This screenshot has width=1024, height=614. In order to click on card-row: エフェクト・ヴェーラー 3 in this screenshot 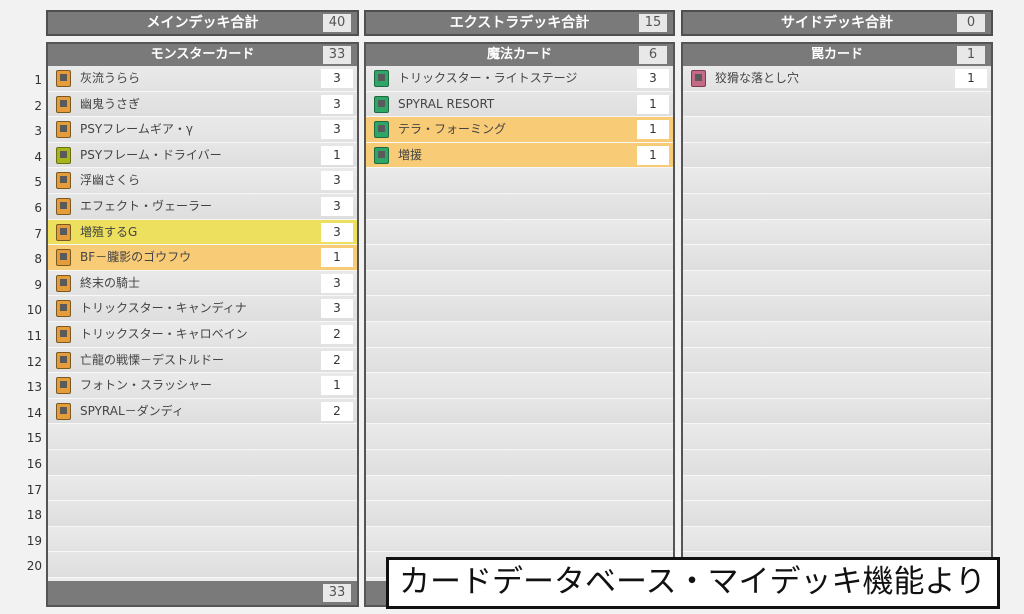, I will do `click(202, 206)`.